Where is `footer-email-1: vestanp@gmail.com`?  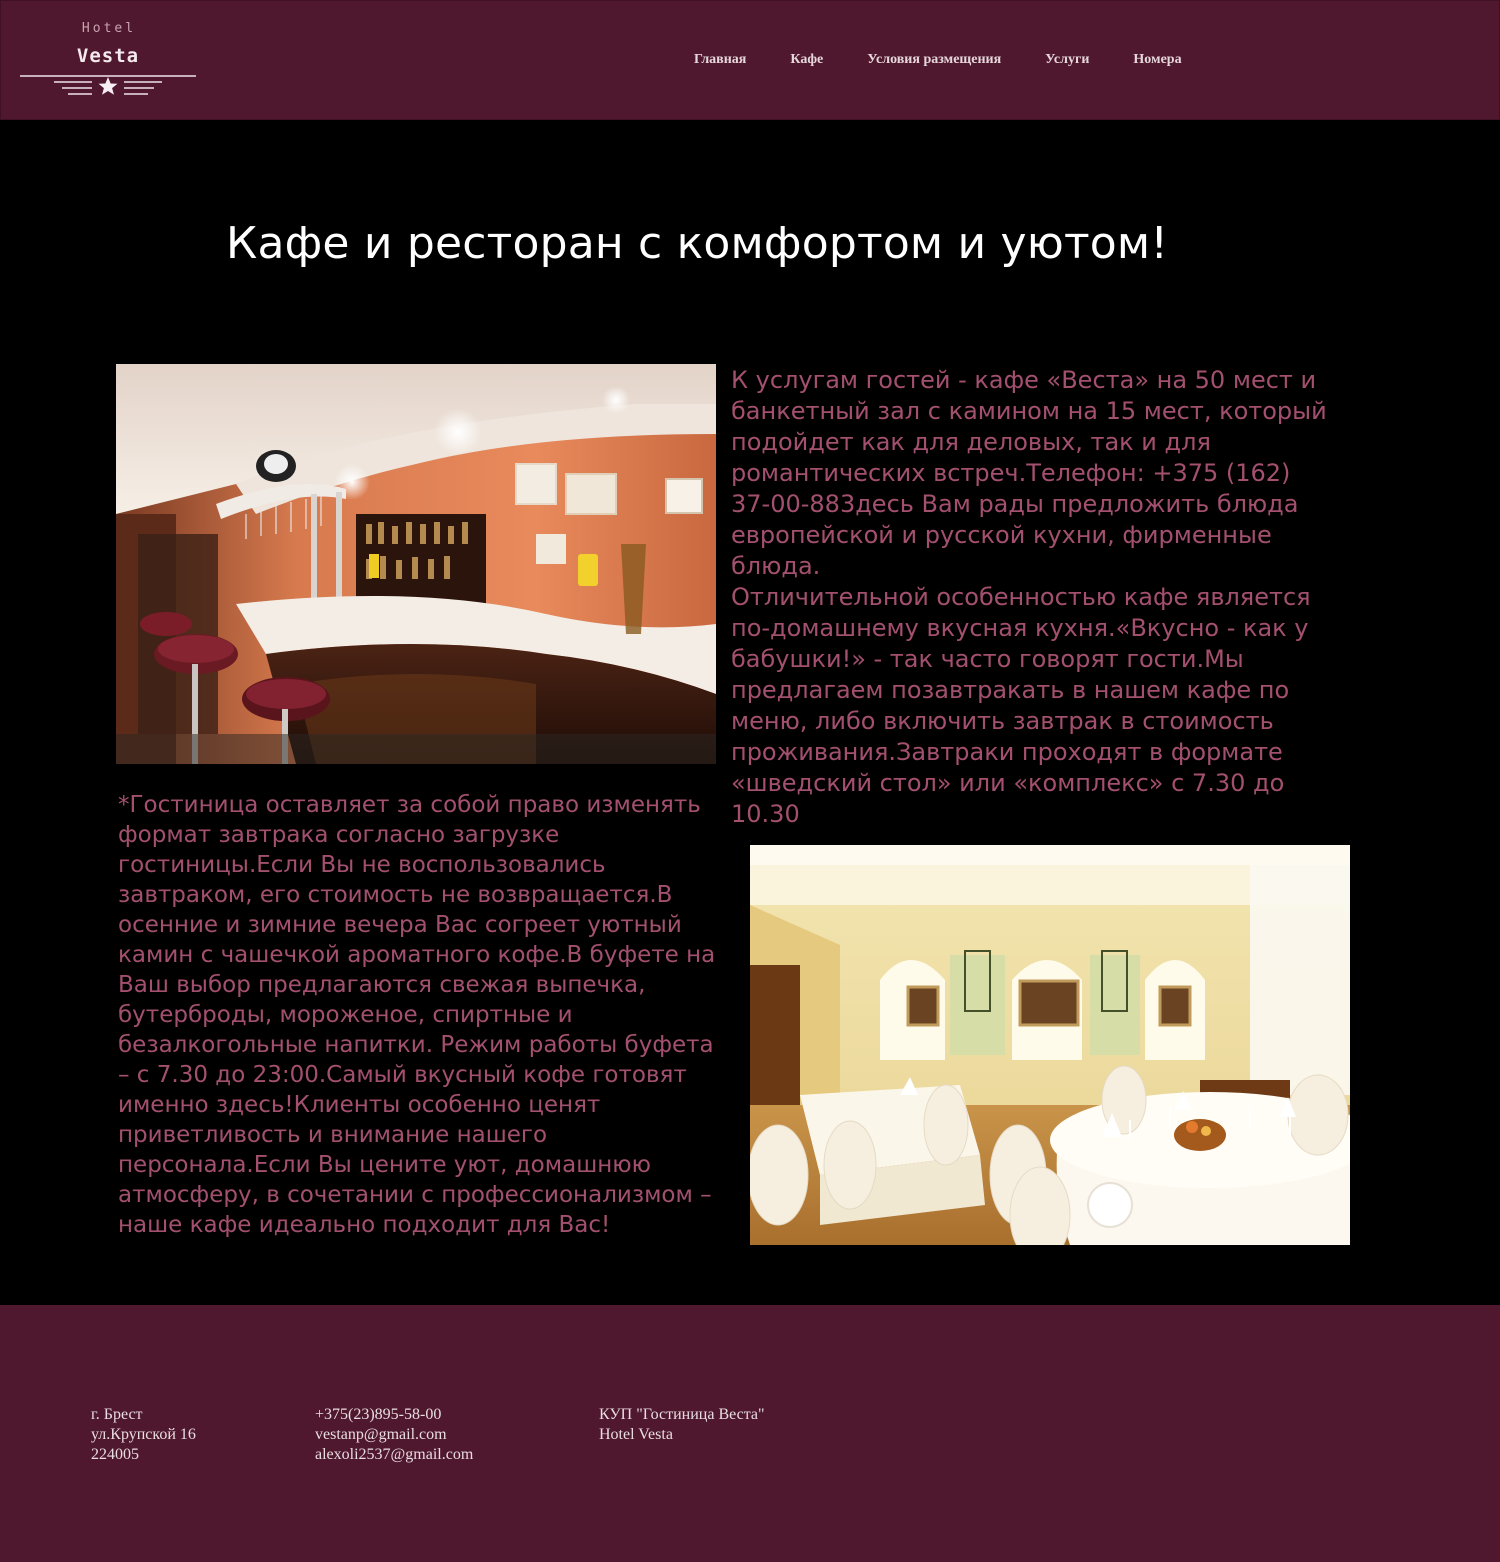 footer-email-1: vestanp@gmail.com is located at coordinates (394, 1435).